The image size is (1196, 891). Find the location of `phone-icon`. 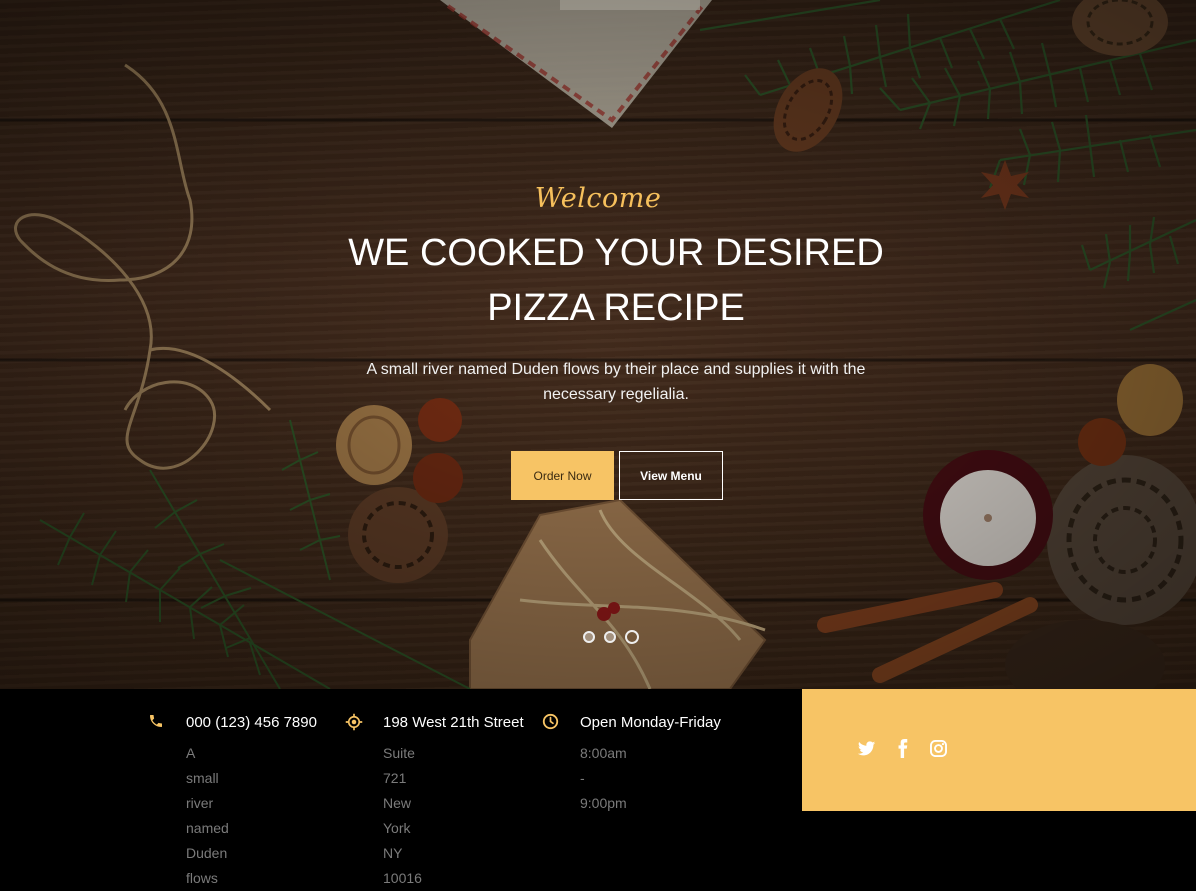

phone-icon is located at coordinates (157, 722).